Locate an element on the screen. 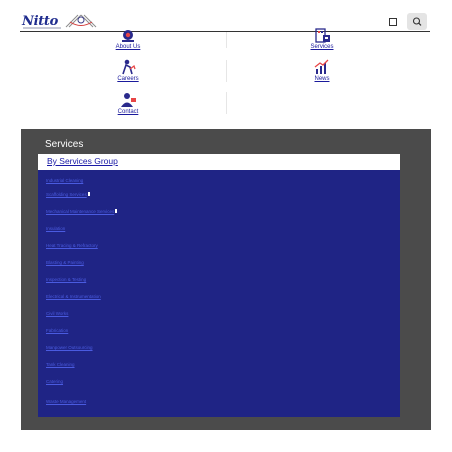  tile-contact: Contact is located at coordinates (128, 104).